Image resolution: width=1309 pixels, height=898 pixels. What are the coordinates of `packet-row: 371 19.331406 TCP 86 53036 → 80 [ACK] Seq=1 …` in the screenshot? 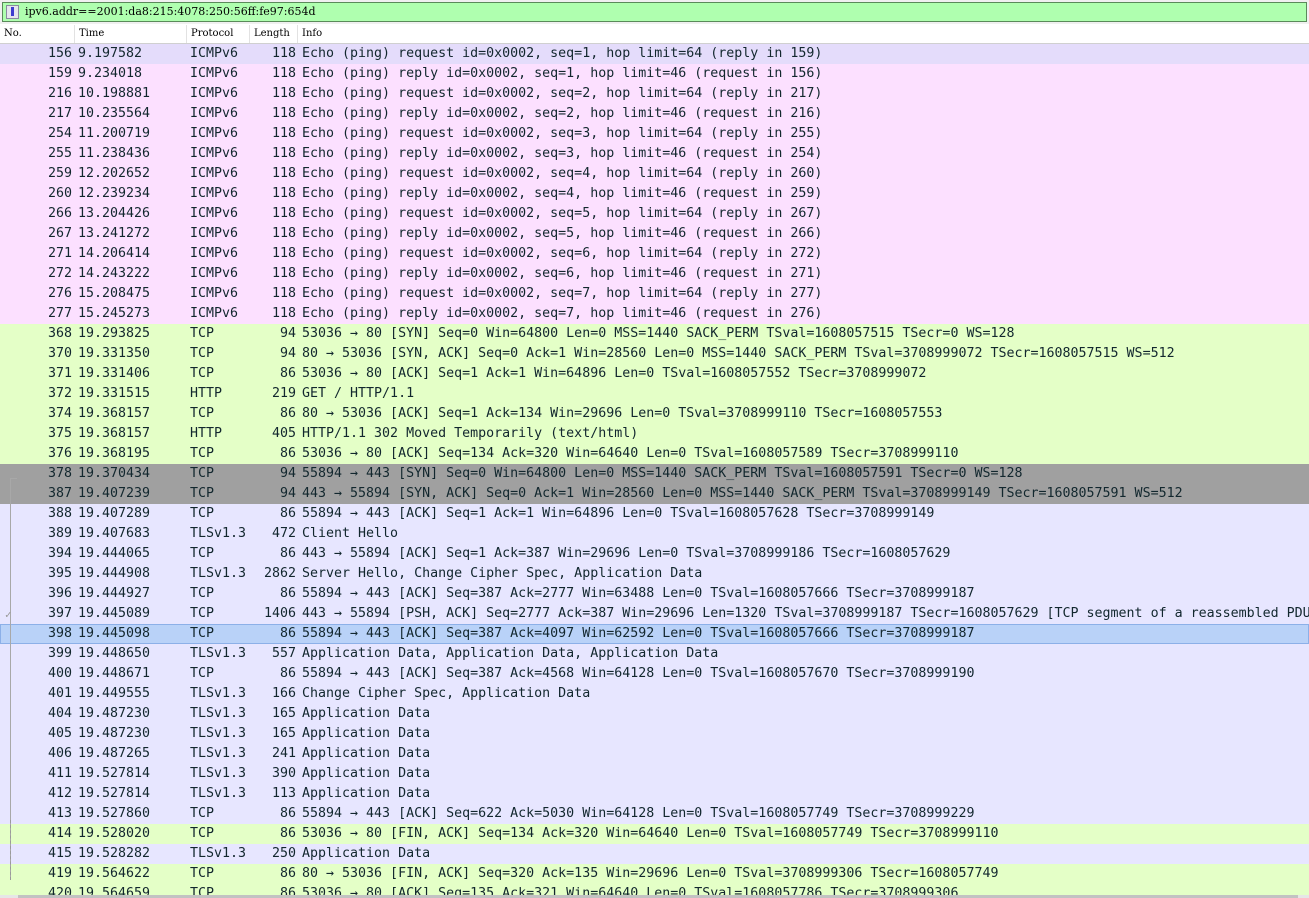 It's located at (654, 374).